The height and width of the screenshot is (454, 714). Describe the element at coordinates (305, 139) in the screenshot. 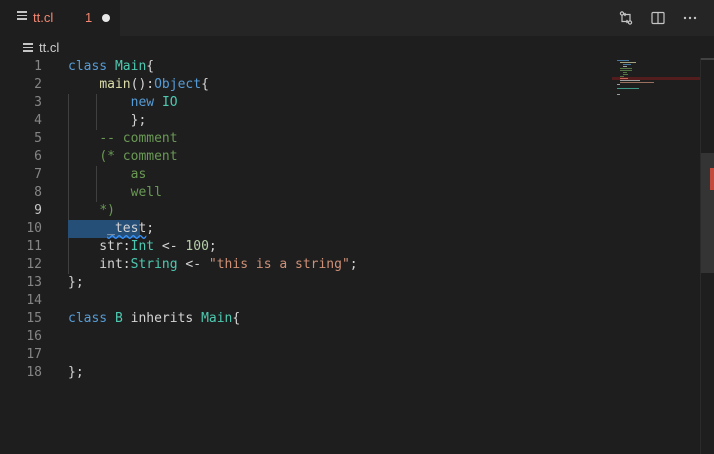

I see `code-line: 5 -- comment` at that location.